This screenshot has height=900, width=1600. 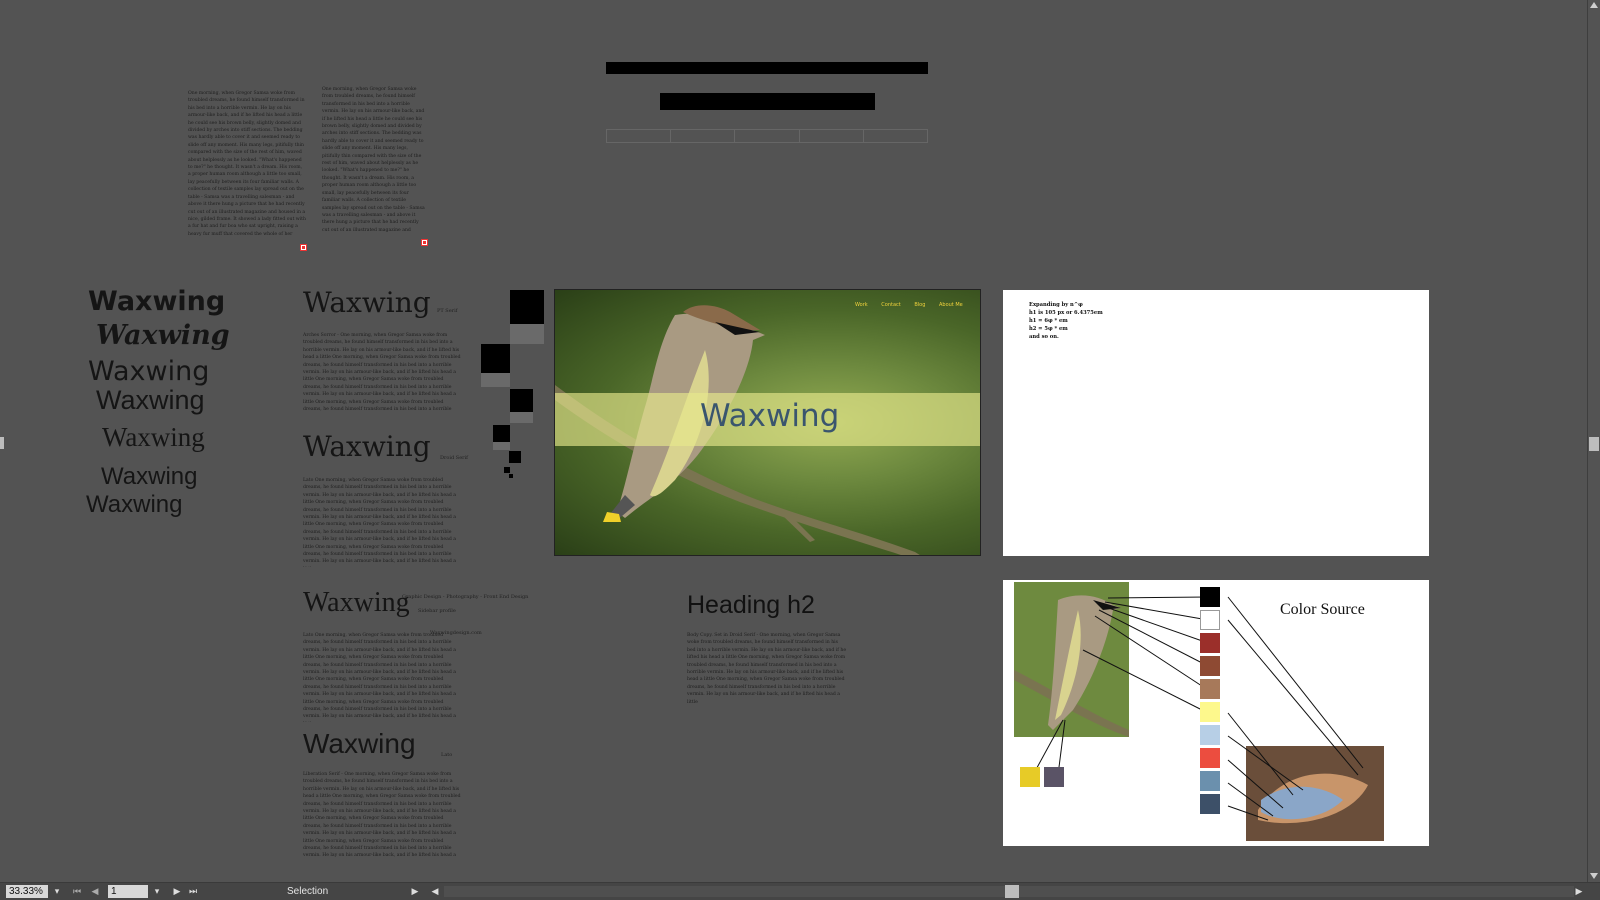 I want to click on specimen-font-label: Droid Serif, so click(x=454, y=458).